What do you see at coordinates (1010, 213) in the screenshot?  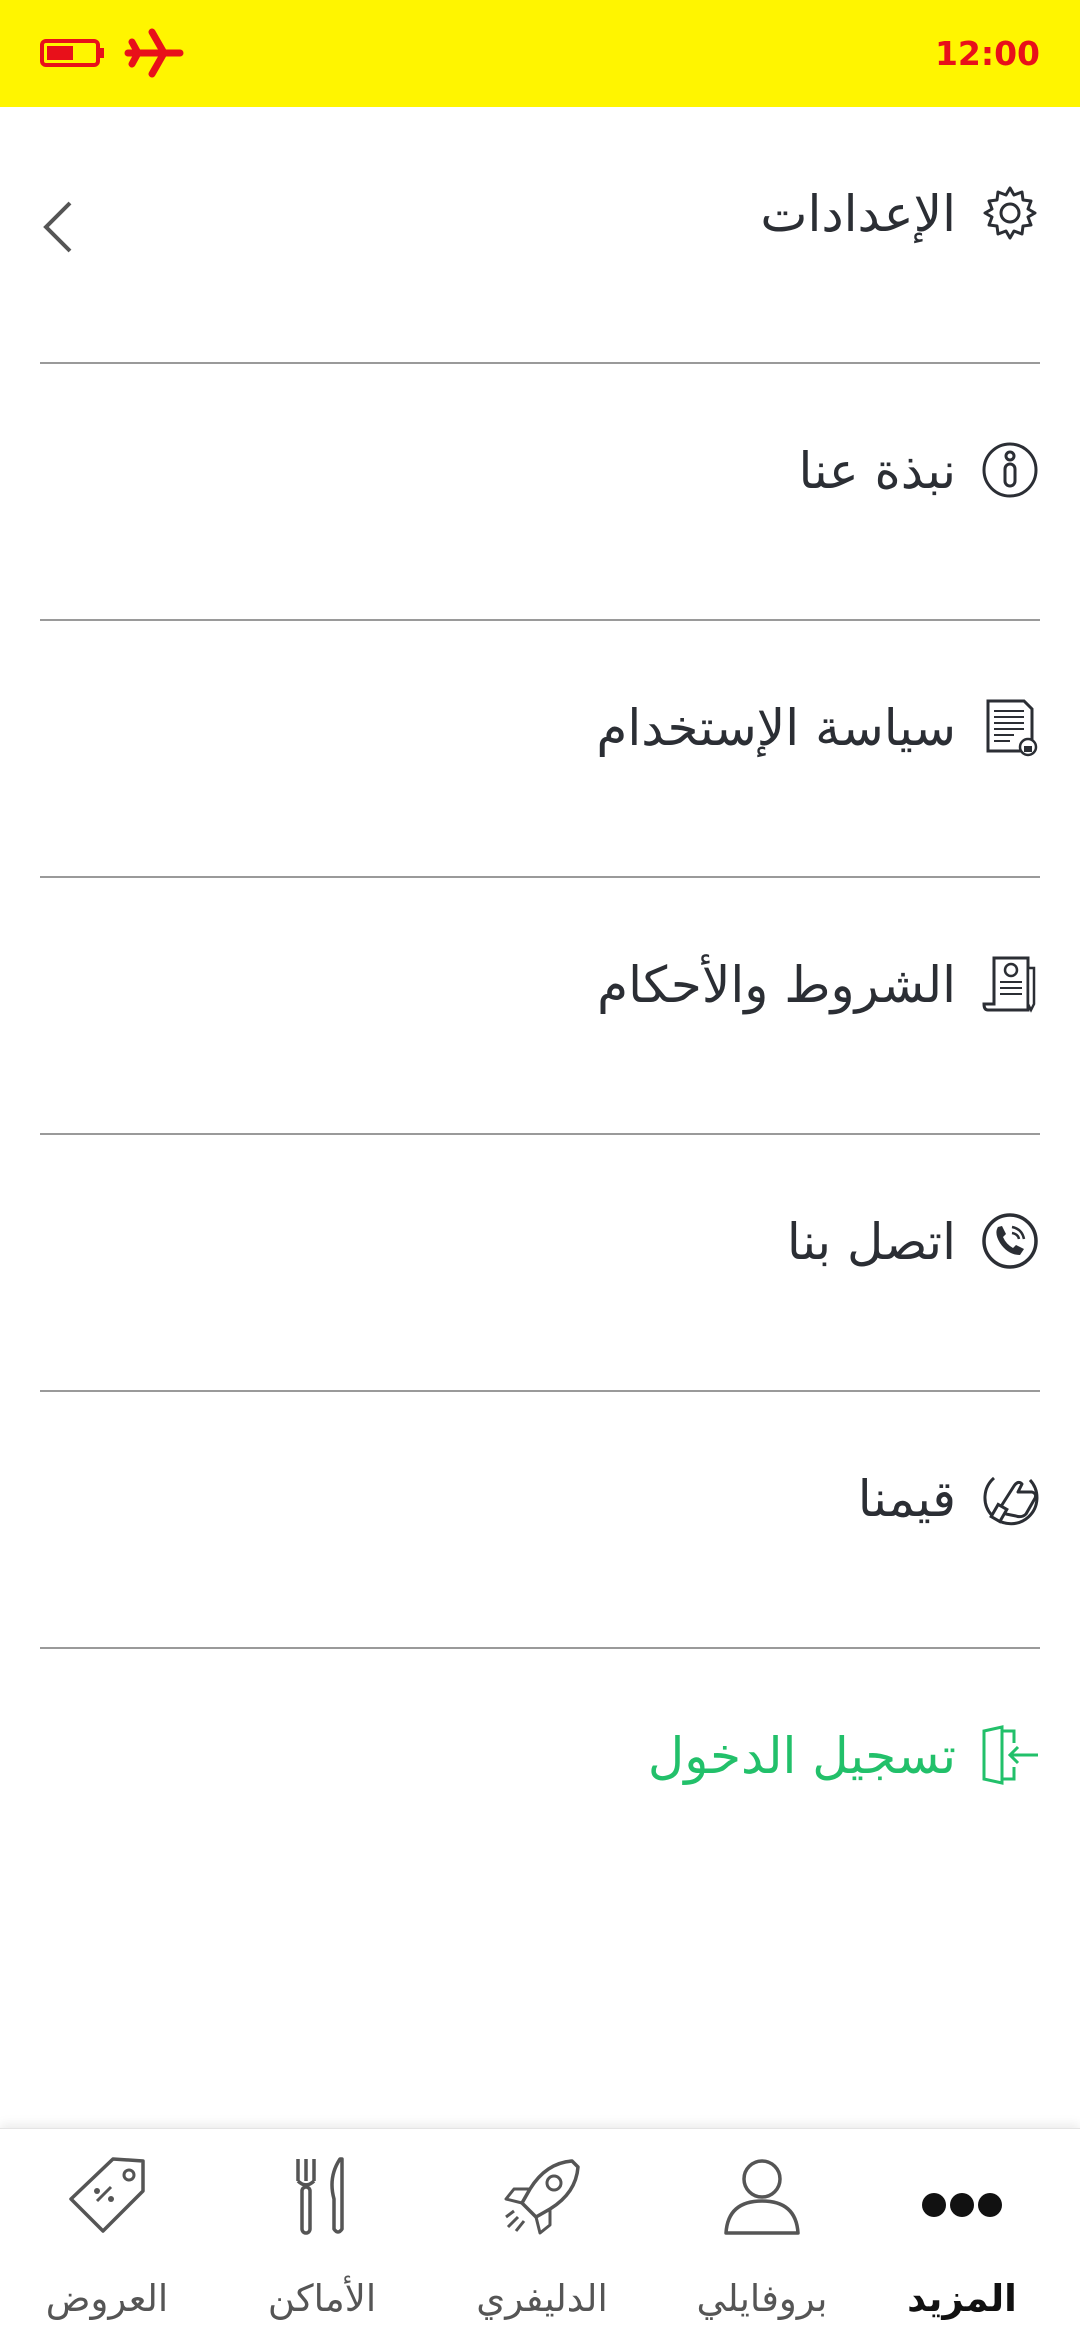 I see `gear-icon` at bounding box center [1010, 213].